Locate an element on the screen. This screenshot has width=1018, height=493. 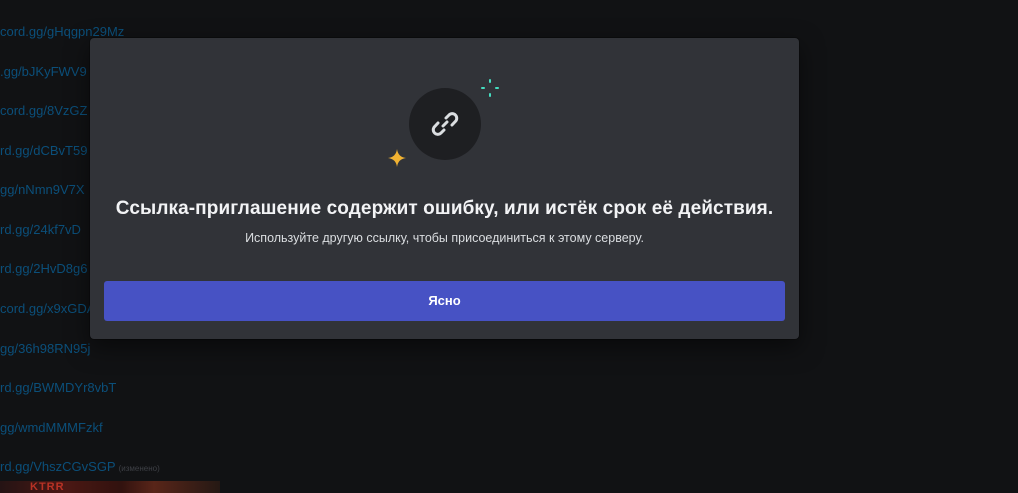
invite-link: gg/nNmn9V7X is located at coordinates (42, 190).